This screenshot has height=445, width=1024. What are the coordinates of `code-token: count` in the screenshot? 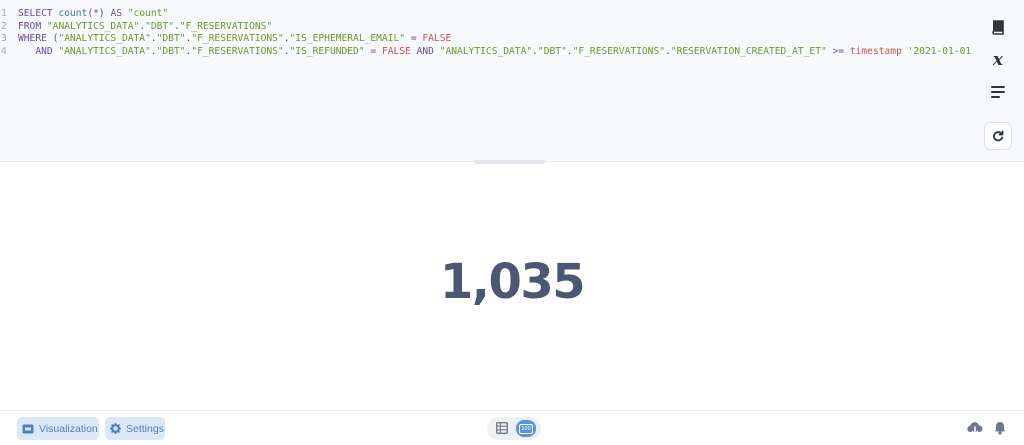 It's located at (73, 13).